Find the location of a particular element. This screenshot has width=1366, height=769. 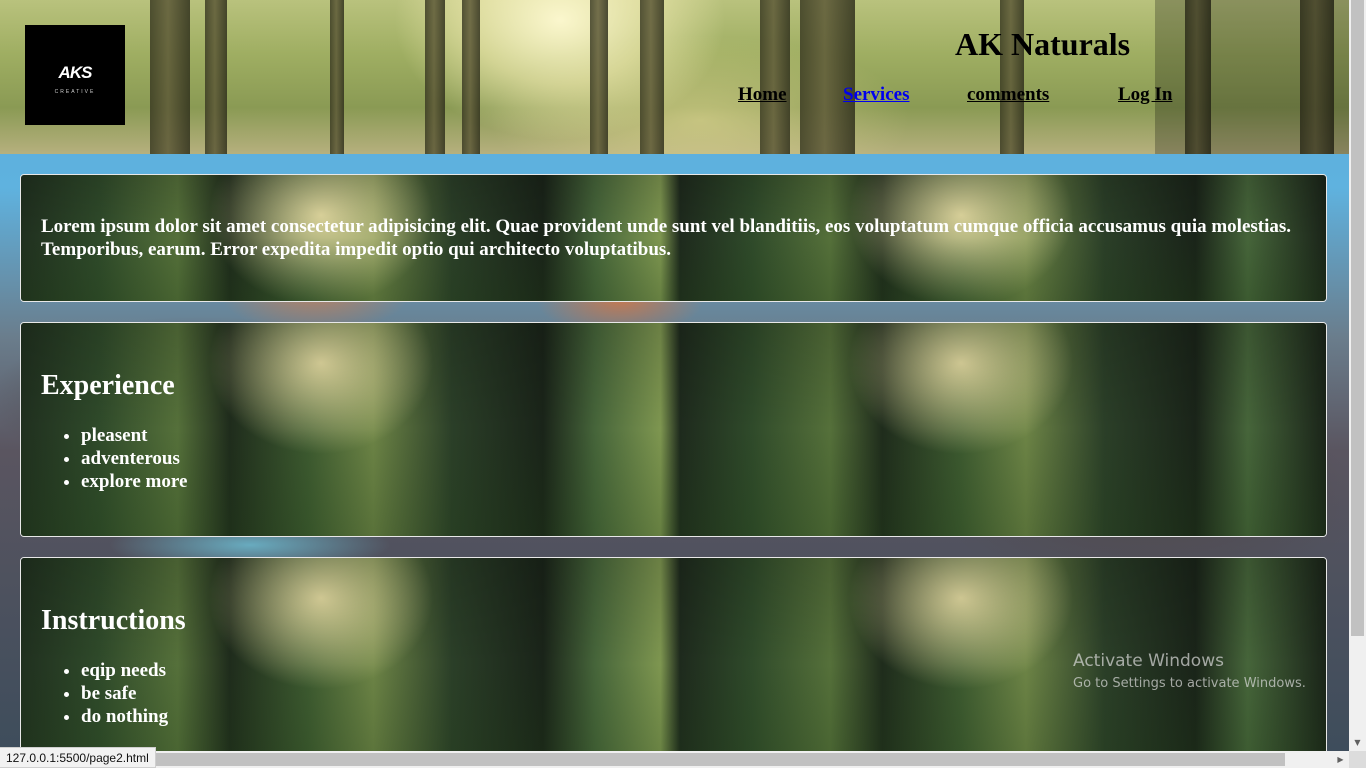

scroll-right-arrow-icon: ▶ is located at coordinates (1340, 759).